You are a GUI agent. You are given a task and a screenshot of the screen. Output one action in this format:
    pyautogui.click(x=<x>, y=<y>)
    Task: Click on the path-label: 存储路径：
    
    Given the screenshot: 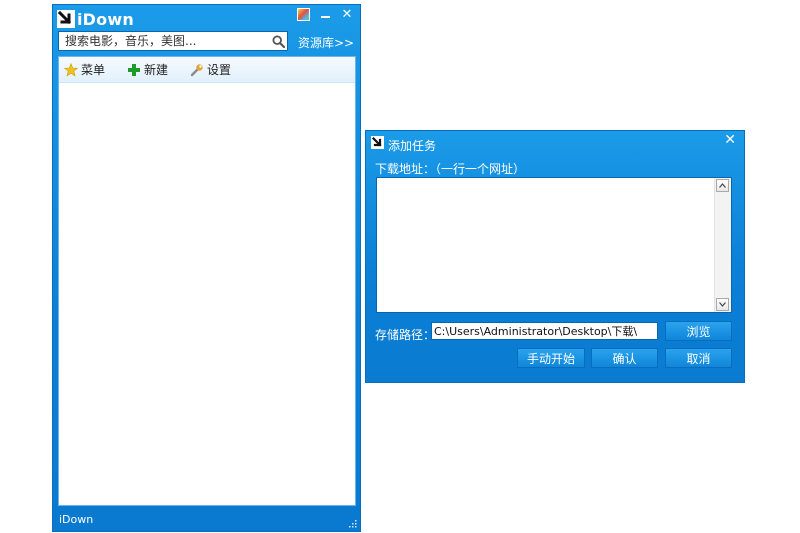 What is the action you would take?
    pyautogui.click(x=405, y=335)
    